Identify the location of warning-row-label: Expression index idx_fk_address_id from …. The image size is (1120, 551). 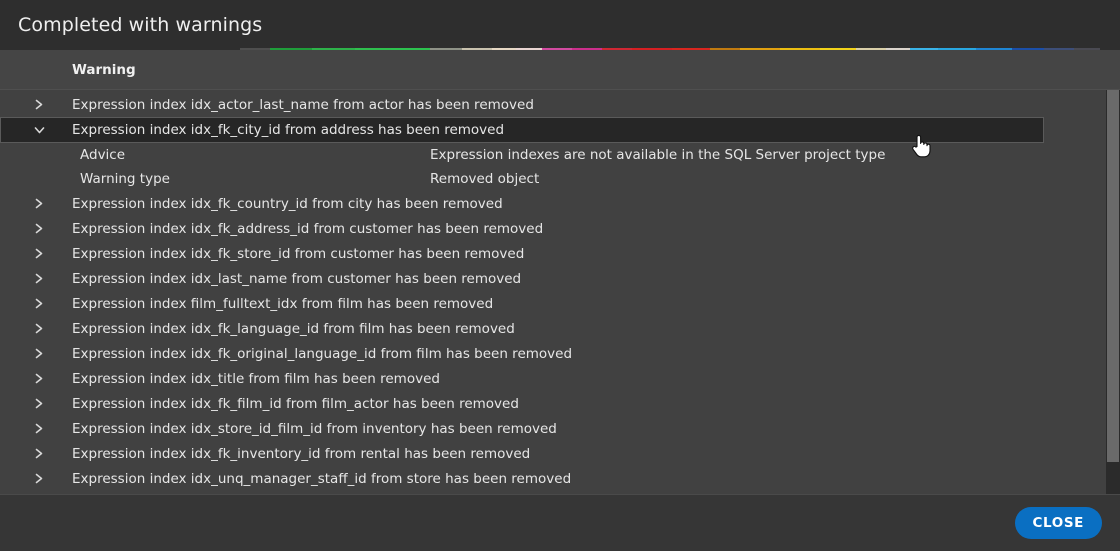
(308, 228).